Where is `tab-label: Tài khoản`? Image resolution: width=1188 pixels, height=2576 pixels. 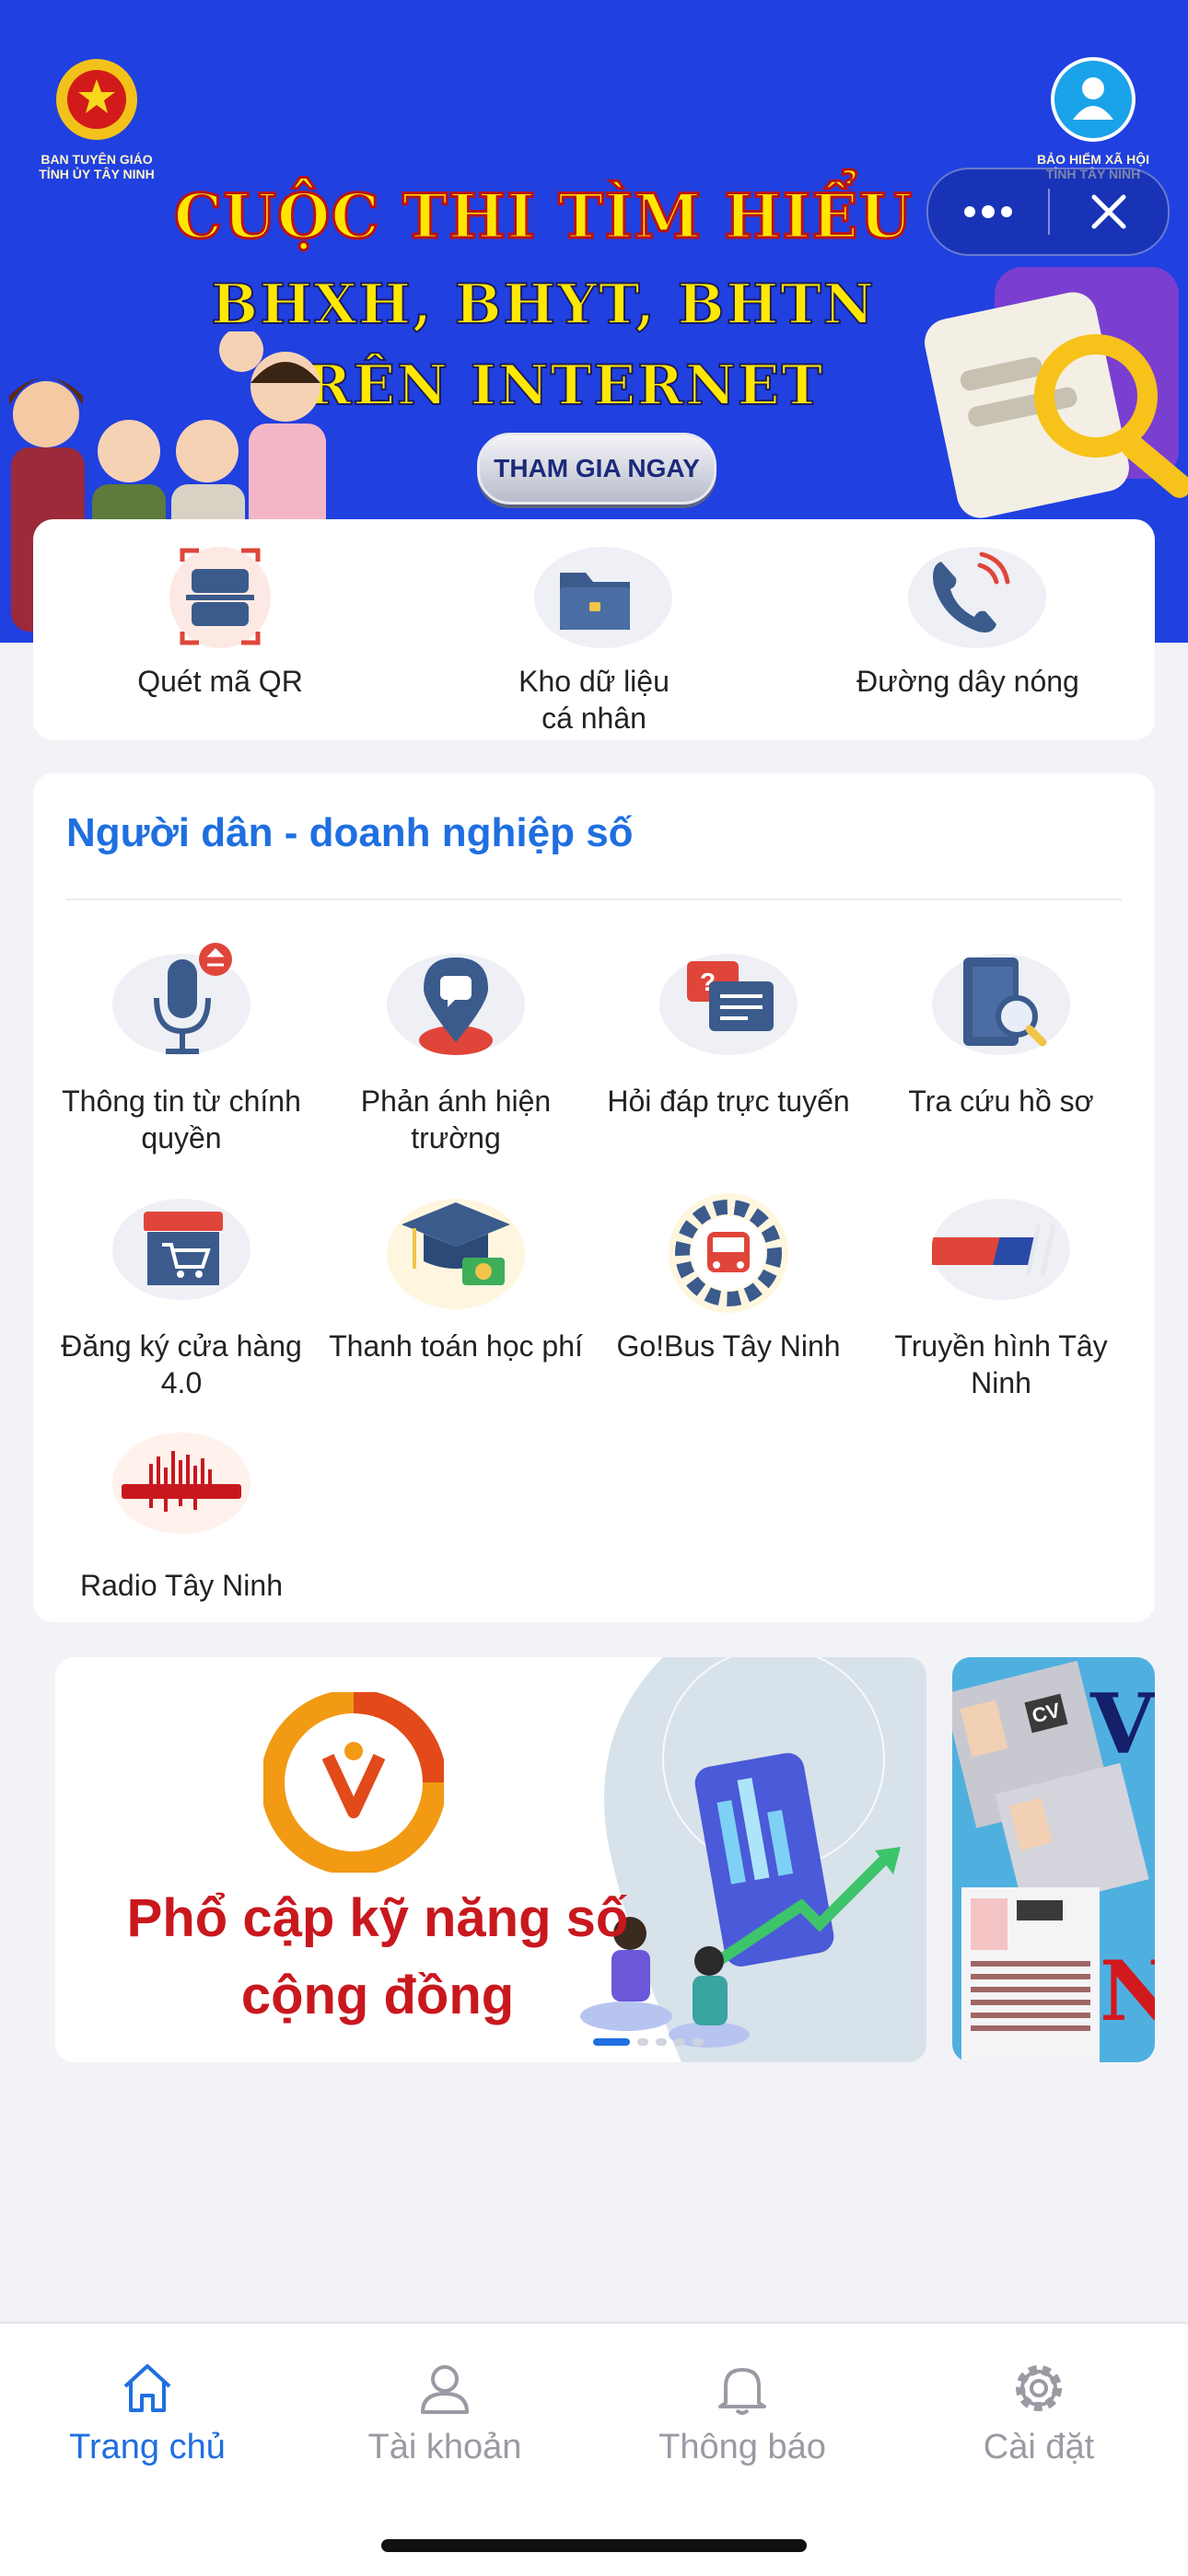
tab-label: Tài khoản is located at coordinates (444, 2447).